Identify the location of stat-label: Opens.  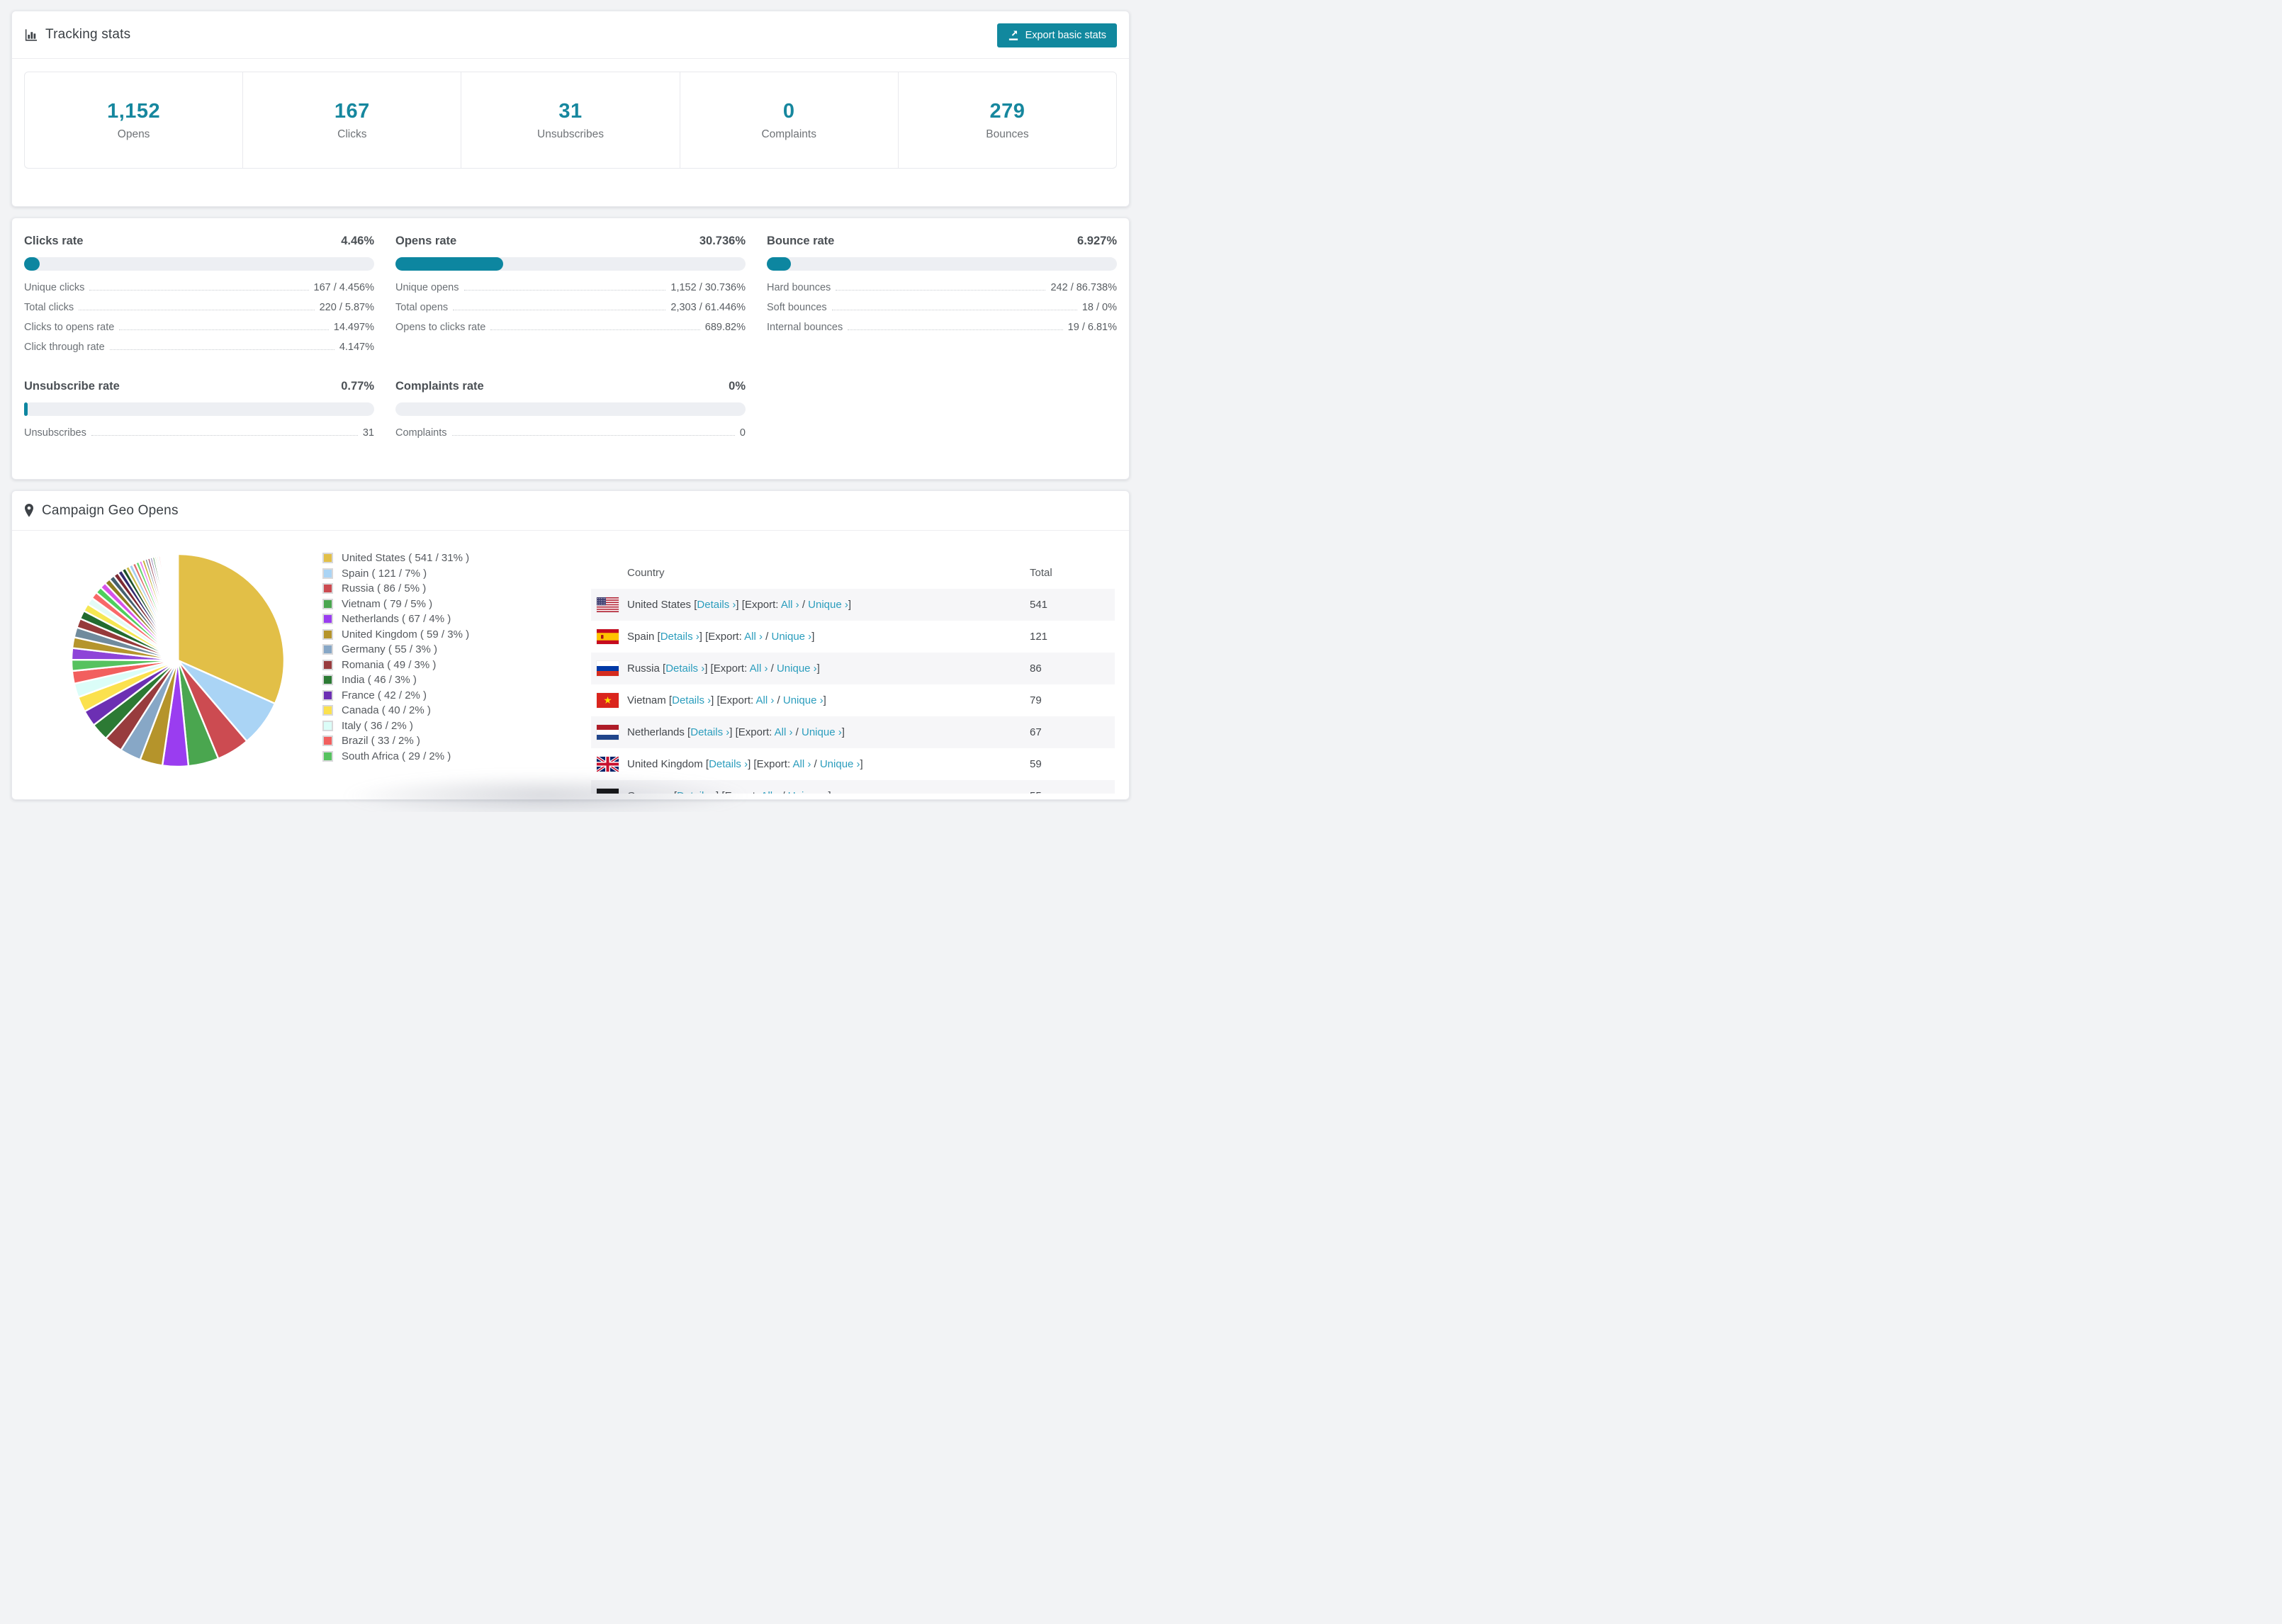
(133, 134).